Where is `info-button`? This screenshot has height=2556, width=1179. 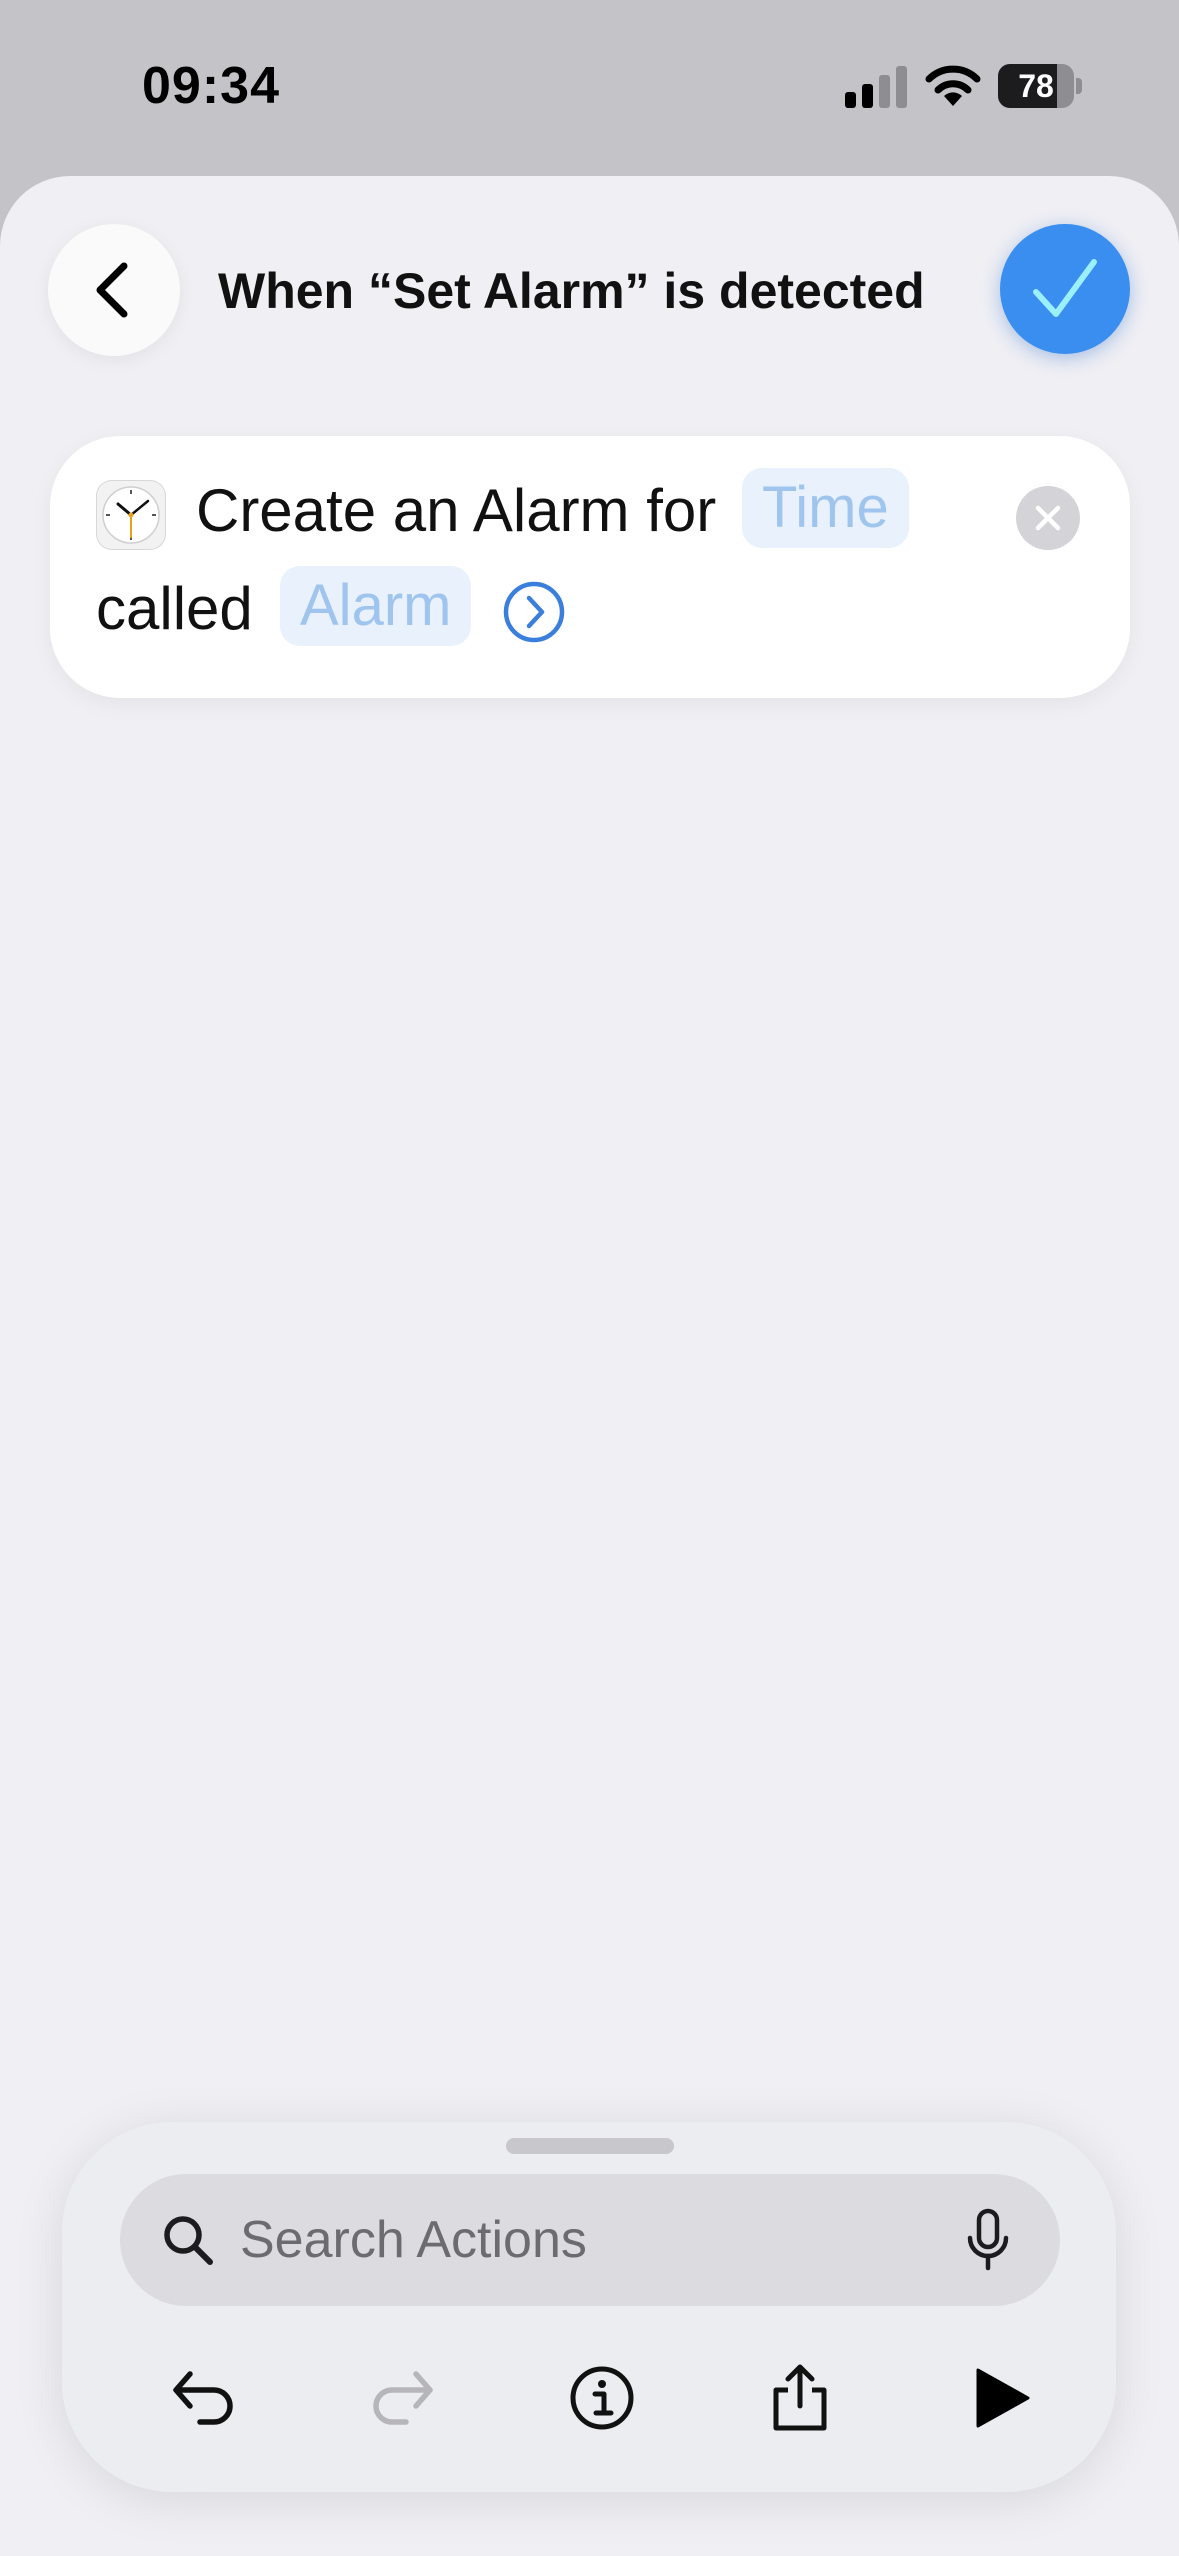 info-button is located at coordinates (602, 2398).